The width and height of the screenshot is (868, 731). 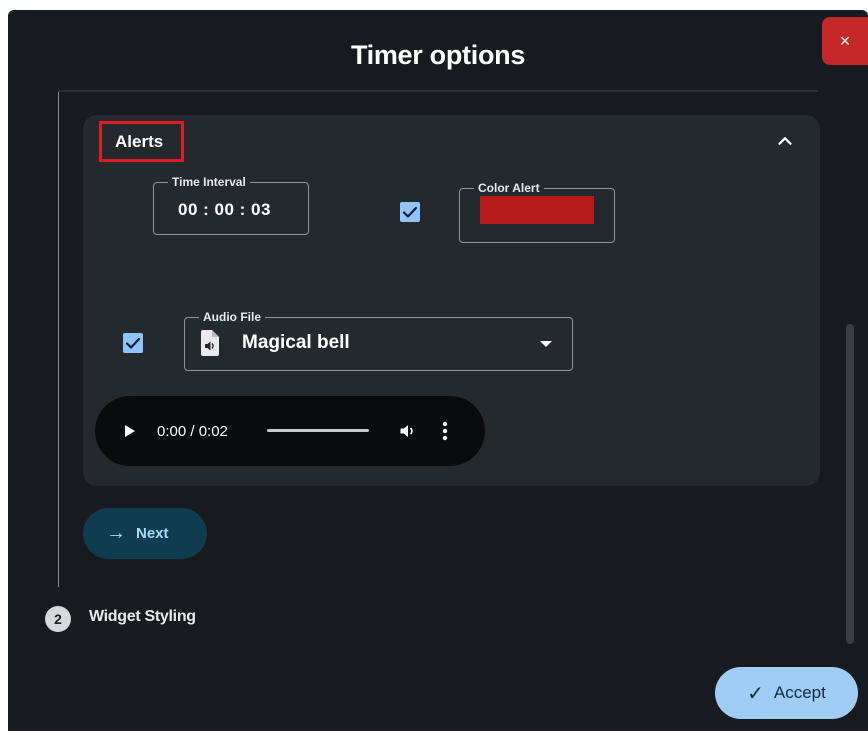 I want to click on accept-button: ✓ Accept, so click(x=786, y=693).